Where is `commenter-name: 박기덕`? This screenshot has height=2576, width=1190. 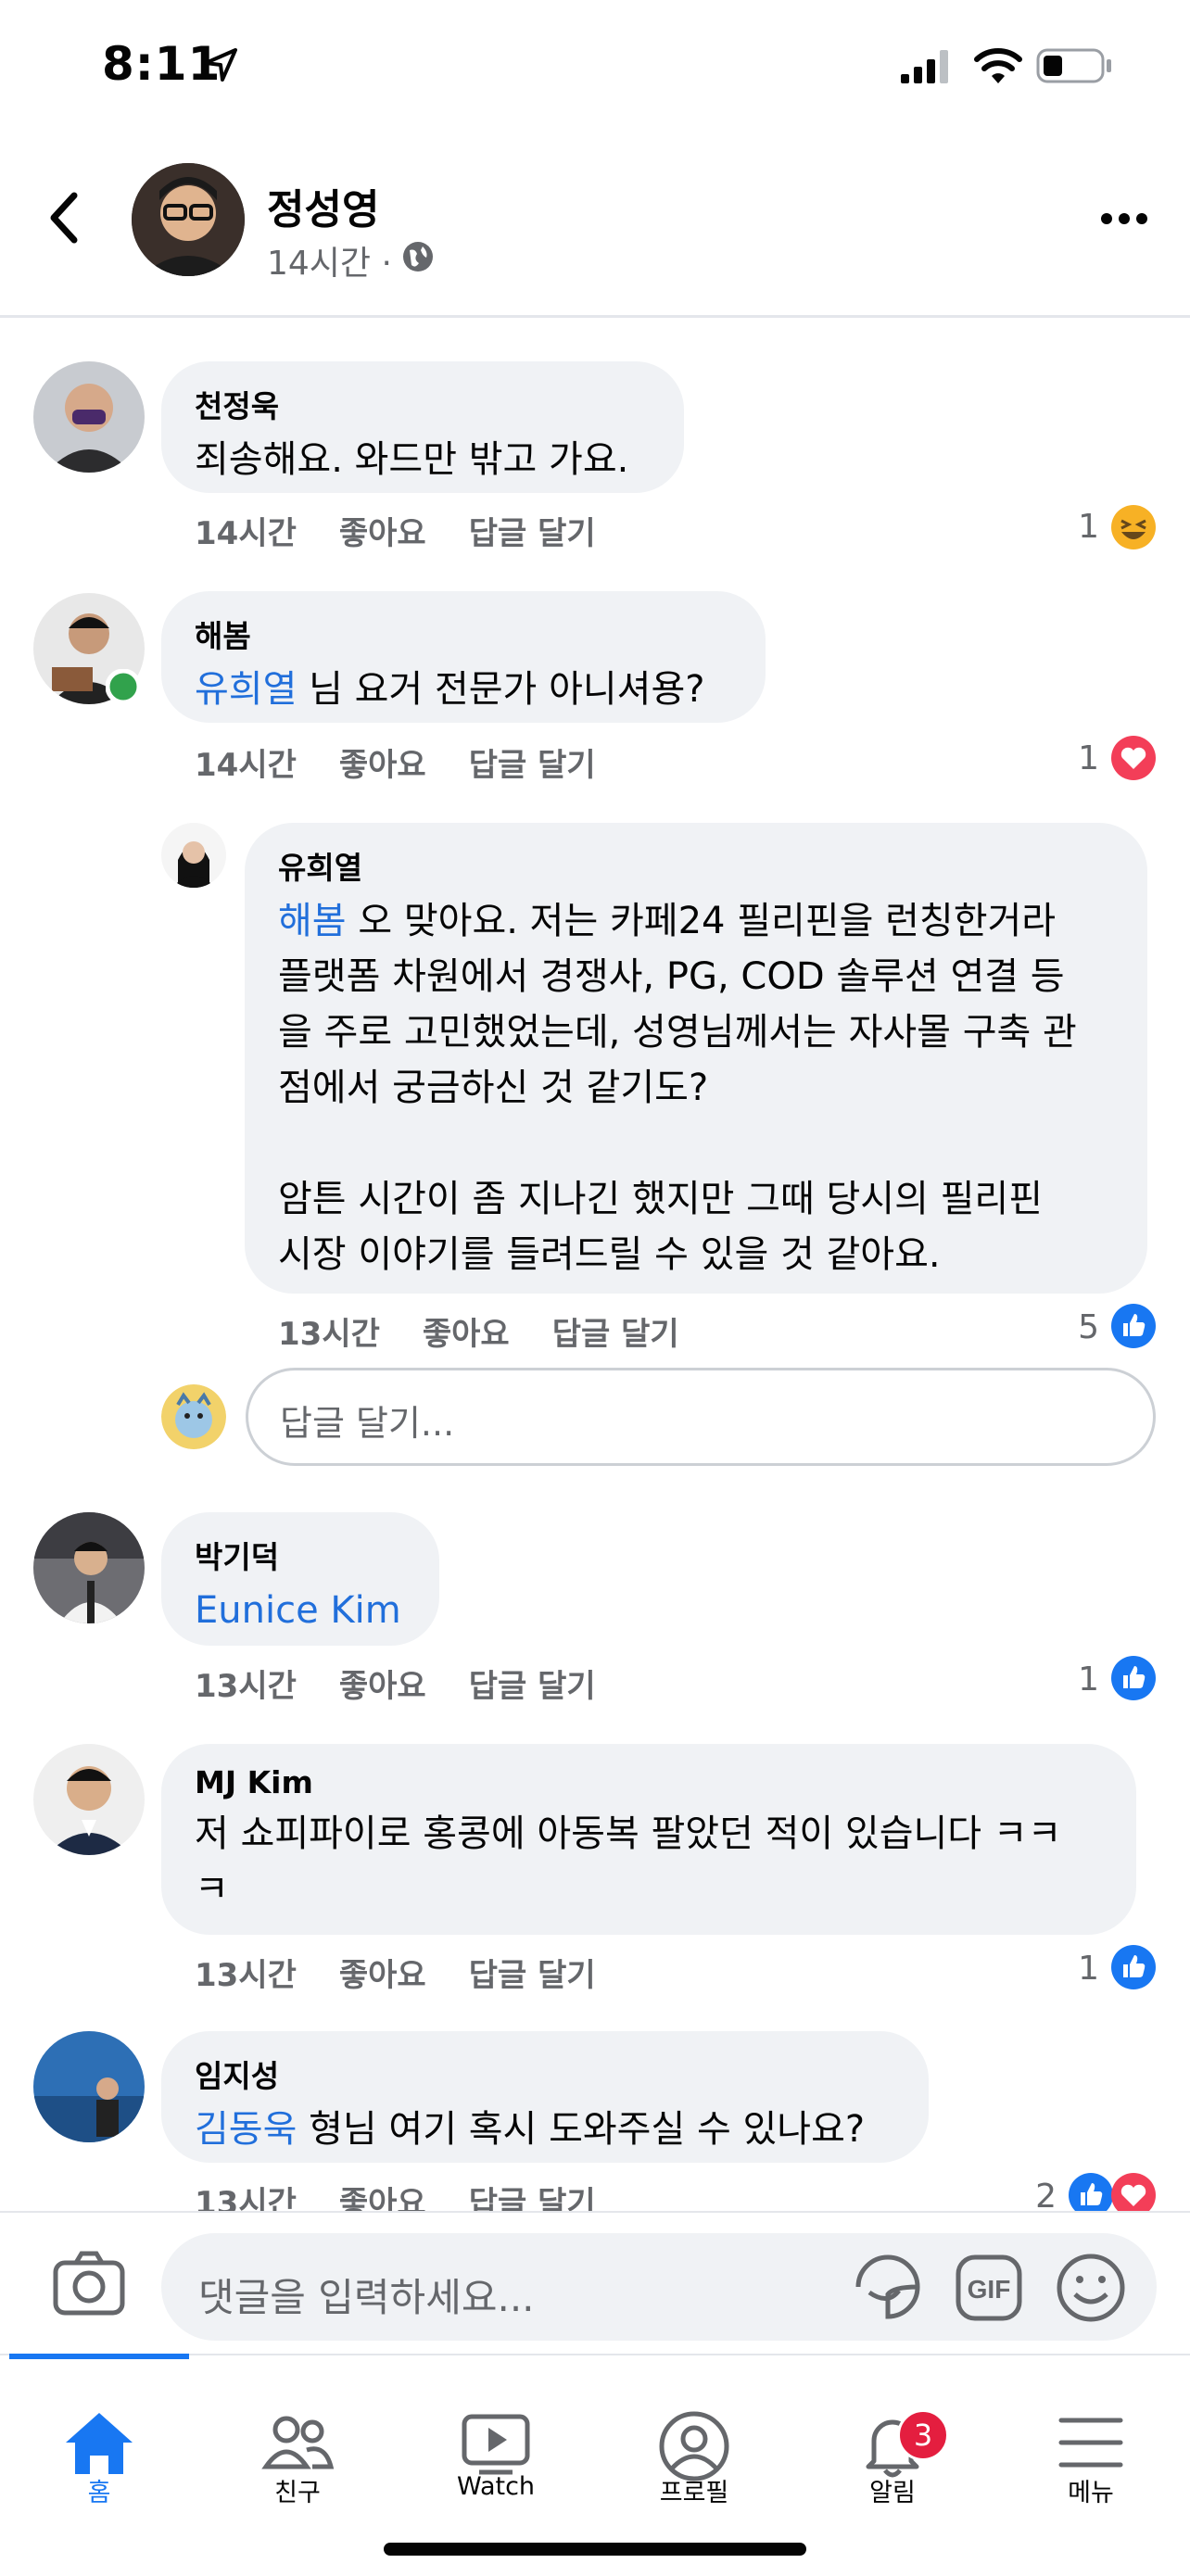
commenter-name: 박기덕 is located at coordinates (300, 1555).